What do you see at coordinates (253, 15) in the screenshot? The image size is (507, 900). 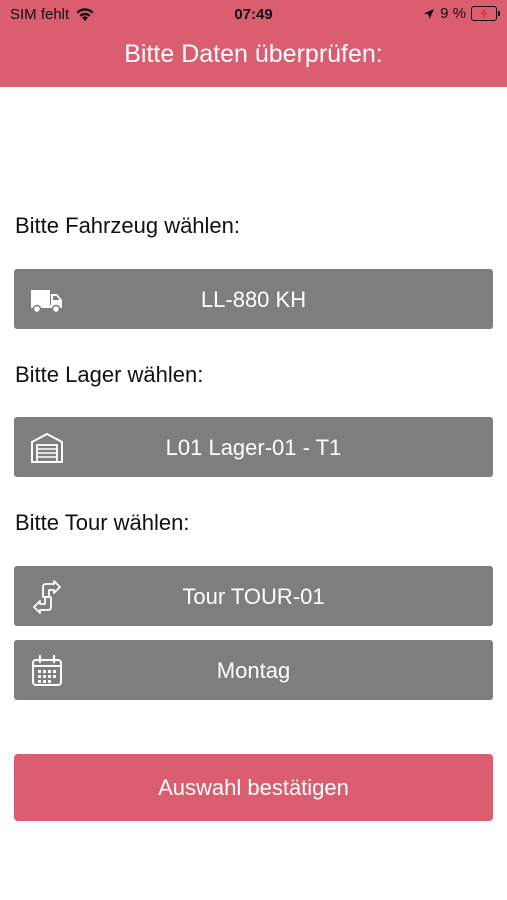 I see `status-bar: SIM fehlt 07:49 9 %` at bounding box center [253, 15].